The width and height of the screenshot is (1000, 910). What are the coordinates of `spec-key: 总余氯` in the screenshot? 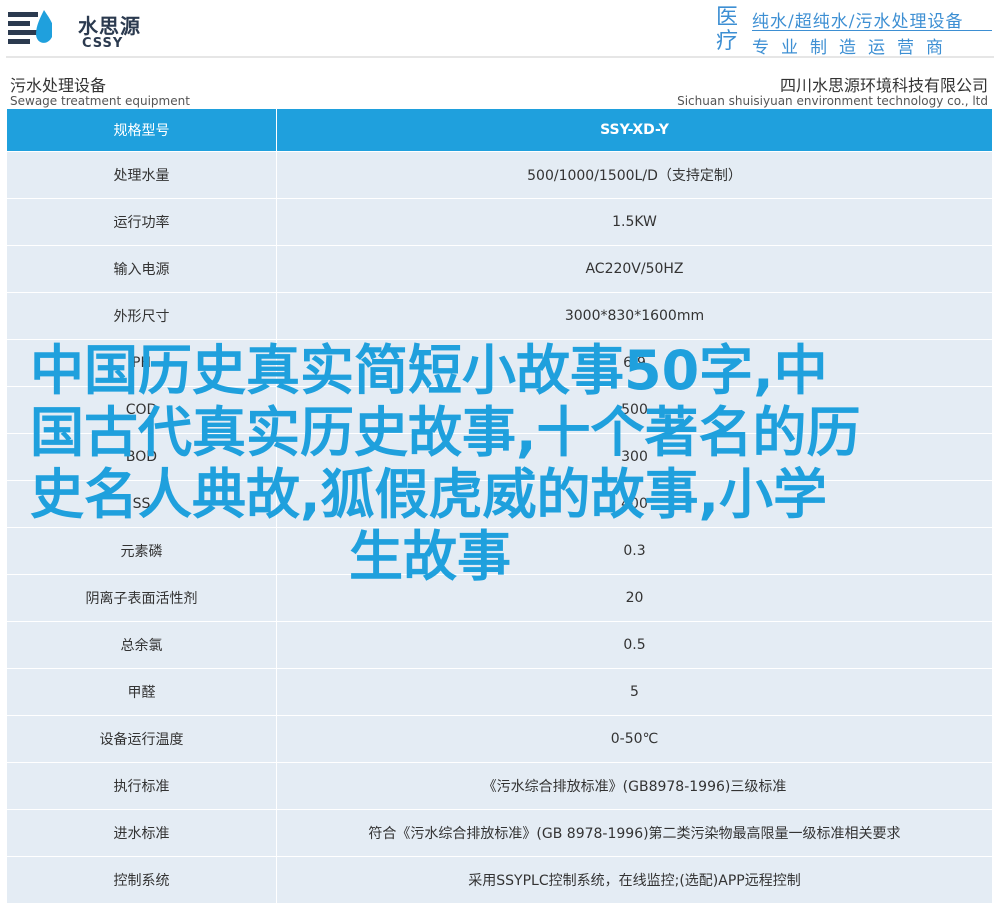 It's located at (141, 645).